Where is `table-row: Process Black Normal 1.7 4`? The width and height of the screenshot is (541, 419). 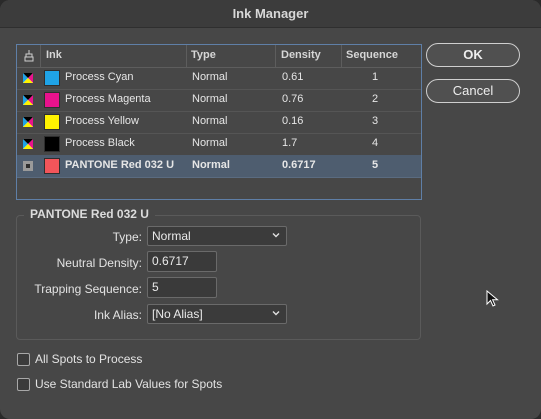 table-row: Process Black Normal 1.7 4 is located at coordinates (219, 144).